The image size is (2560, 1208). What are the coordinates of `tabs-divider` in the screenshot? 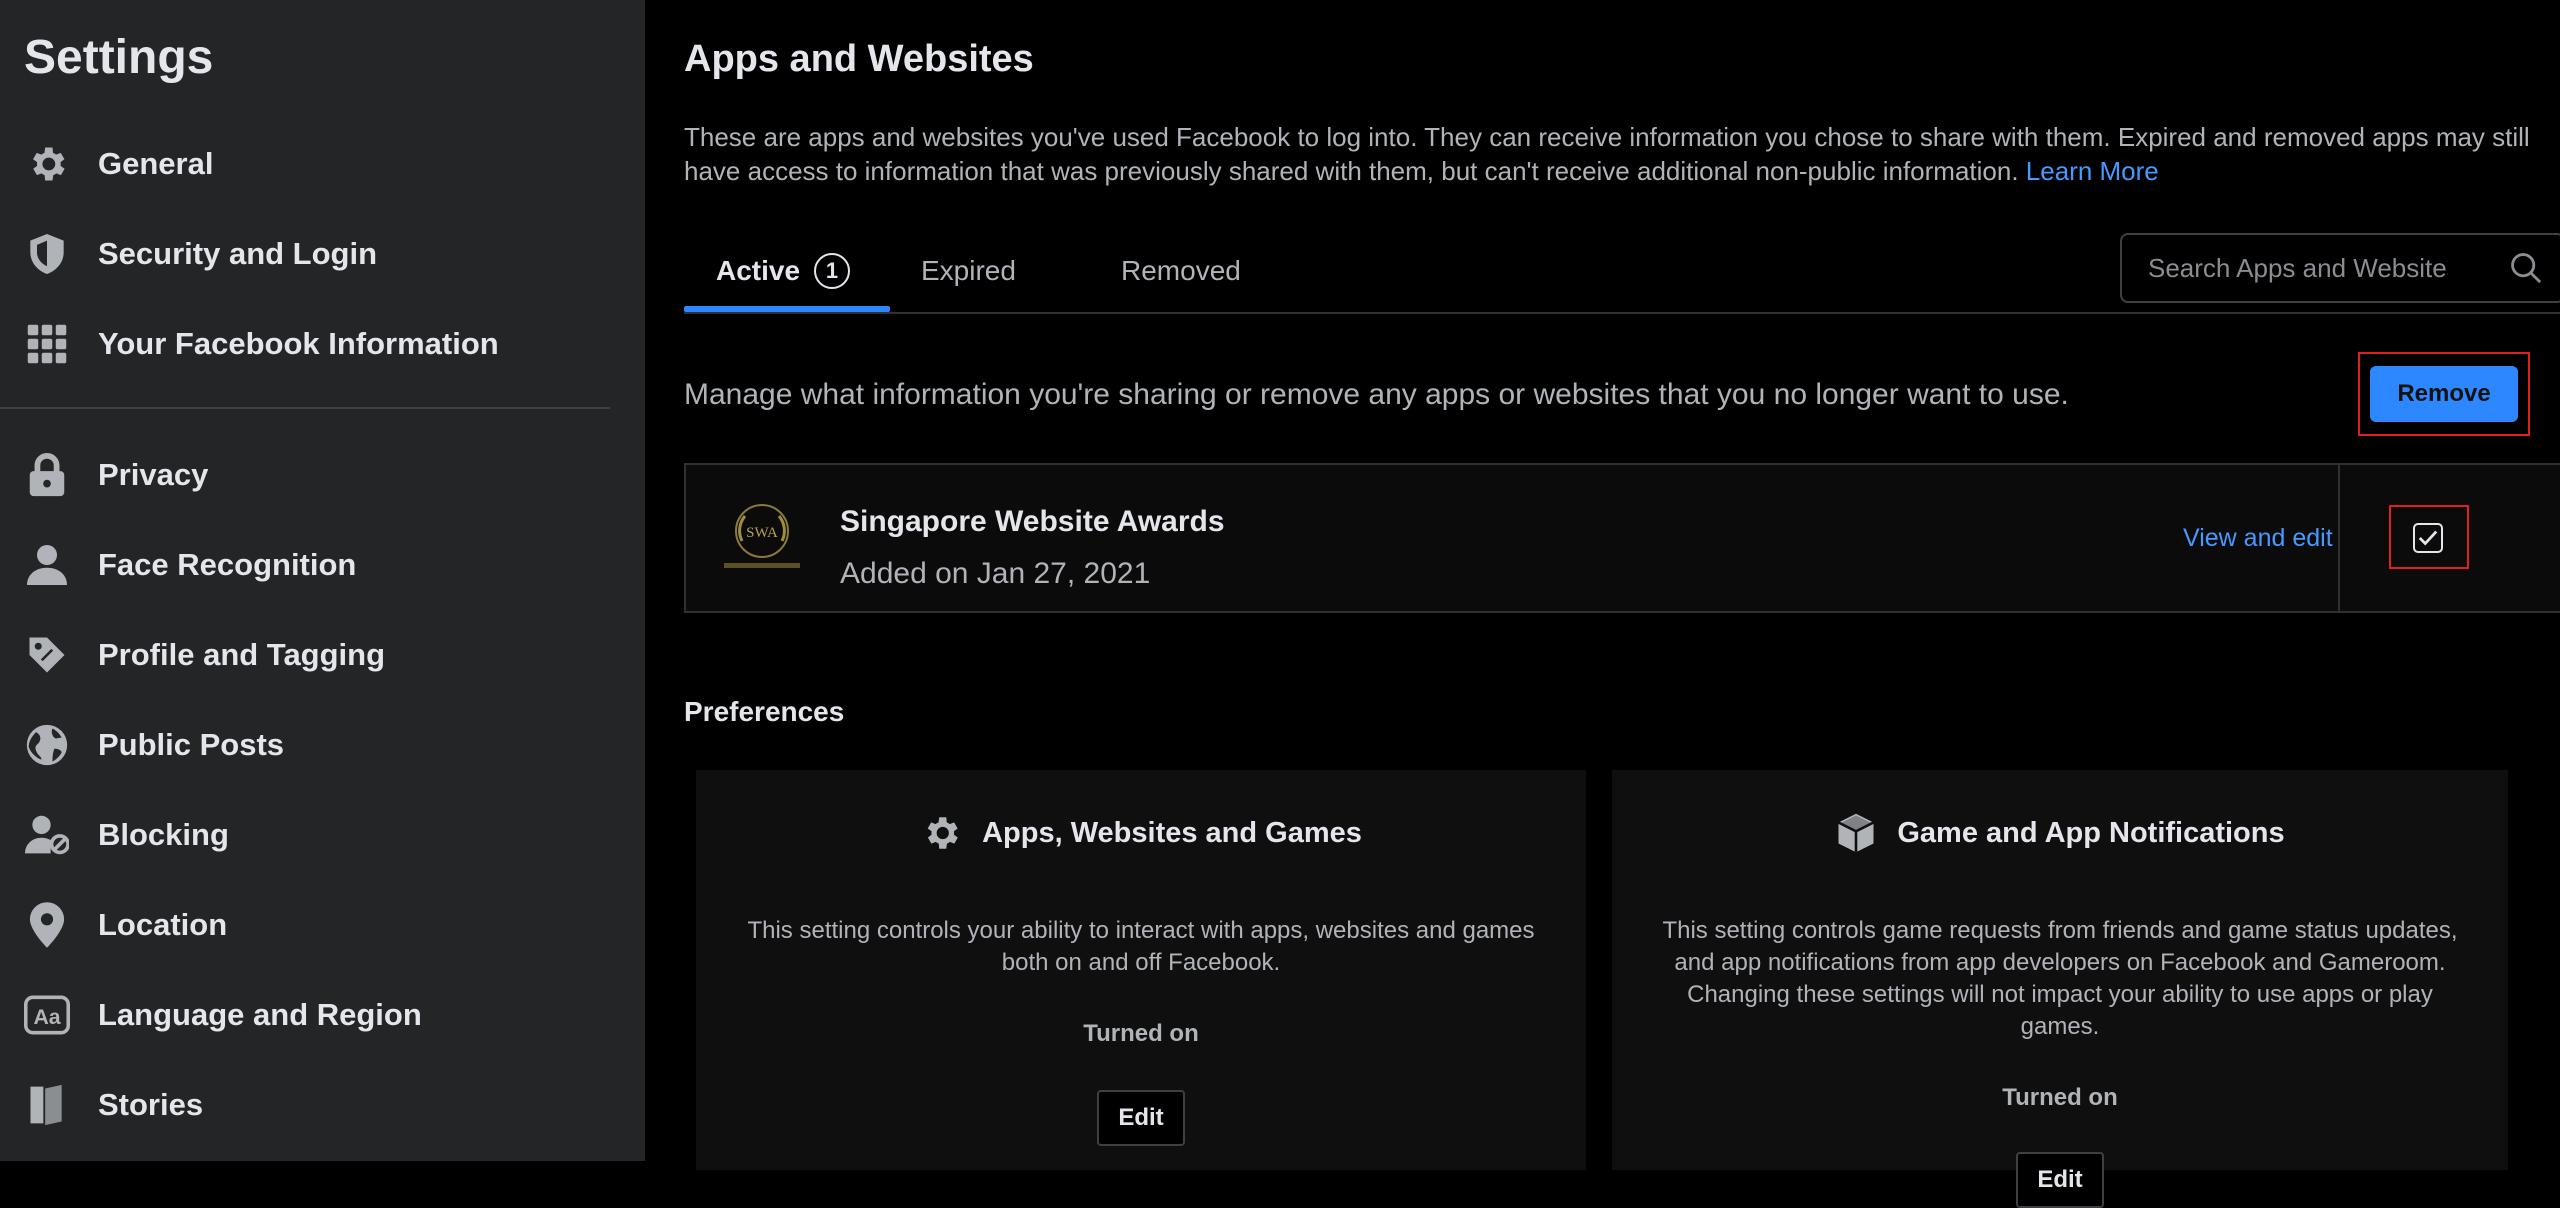 It's located at (1622, 313).